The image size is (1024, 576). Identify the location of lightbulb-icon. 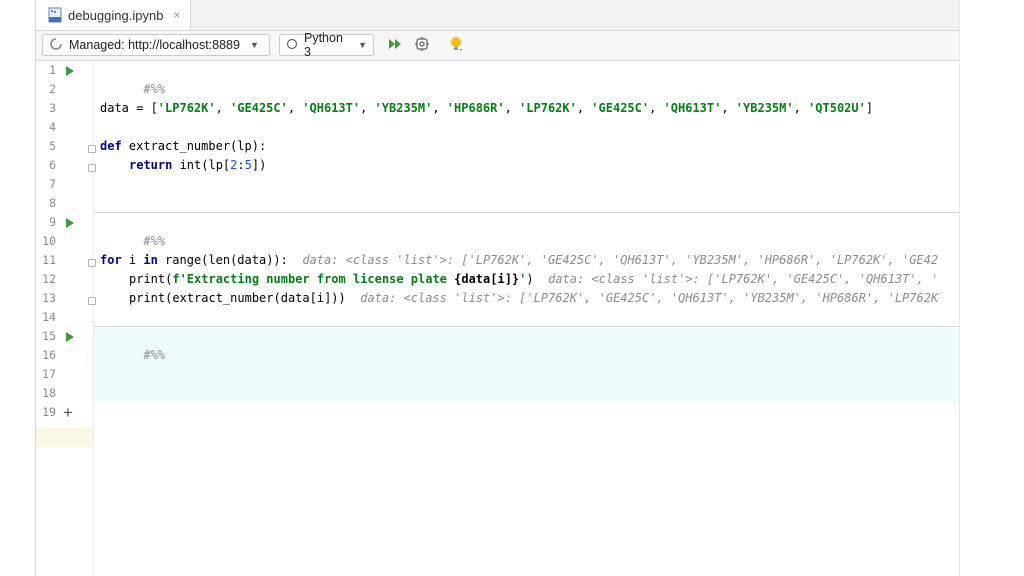
(456, 46).